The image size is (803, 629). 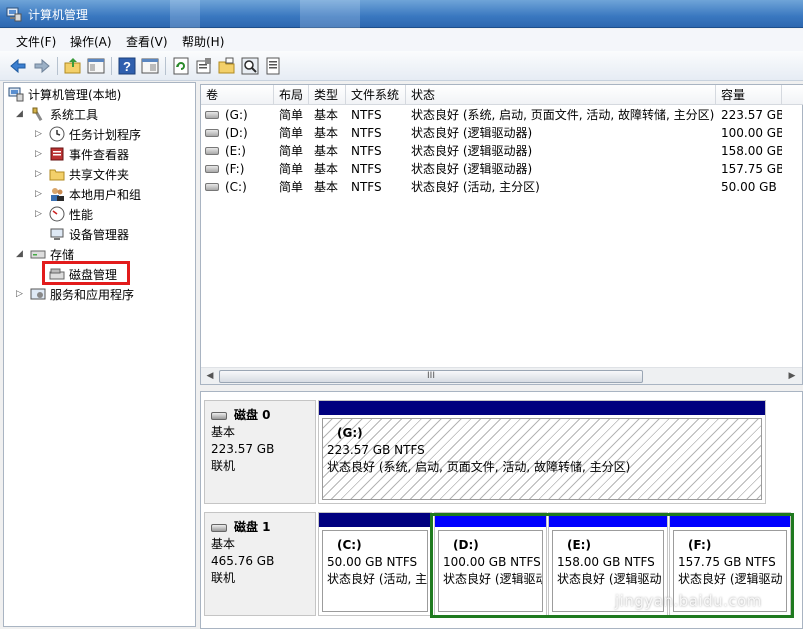 I want to click on column-header-filesystem: 文件系统, so click(x=376, y=95).